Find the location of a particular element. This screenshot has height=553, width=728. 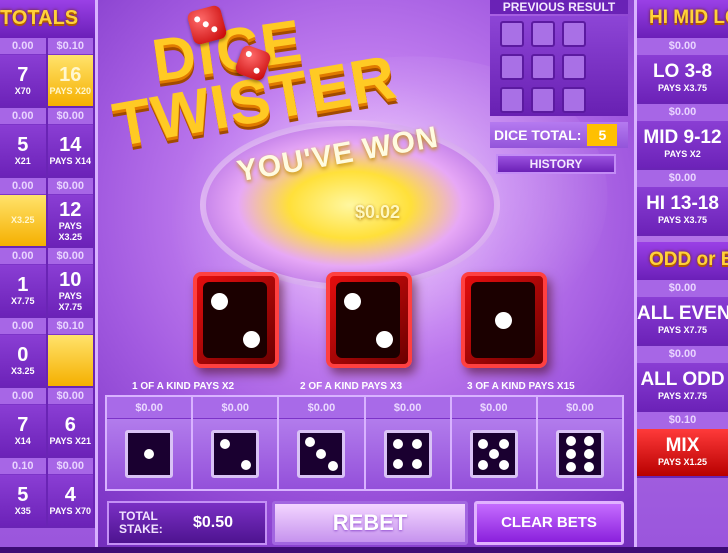

payout-label: PAYS X7.75 is located at coordinates (682, 330).